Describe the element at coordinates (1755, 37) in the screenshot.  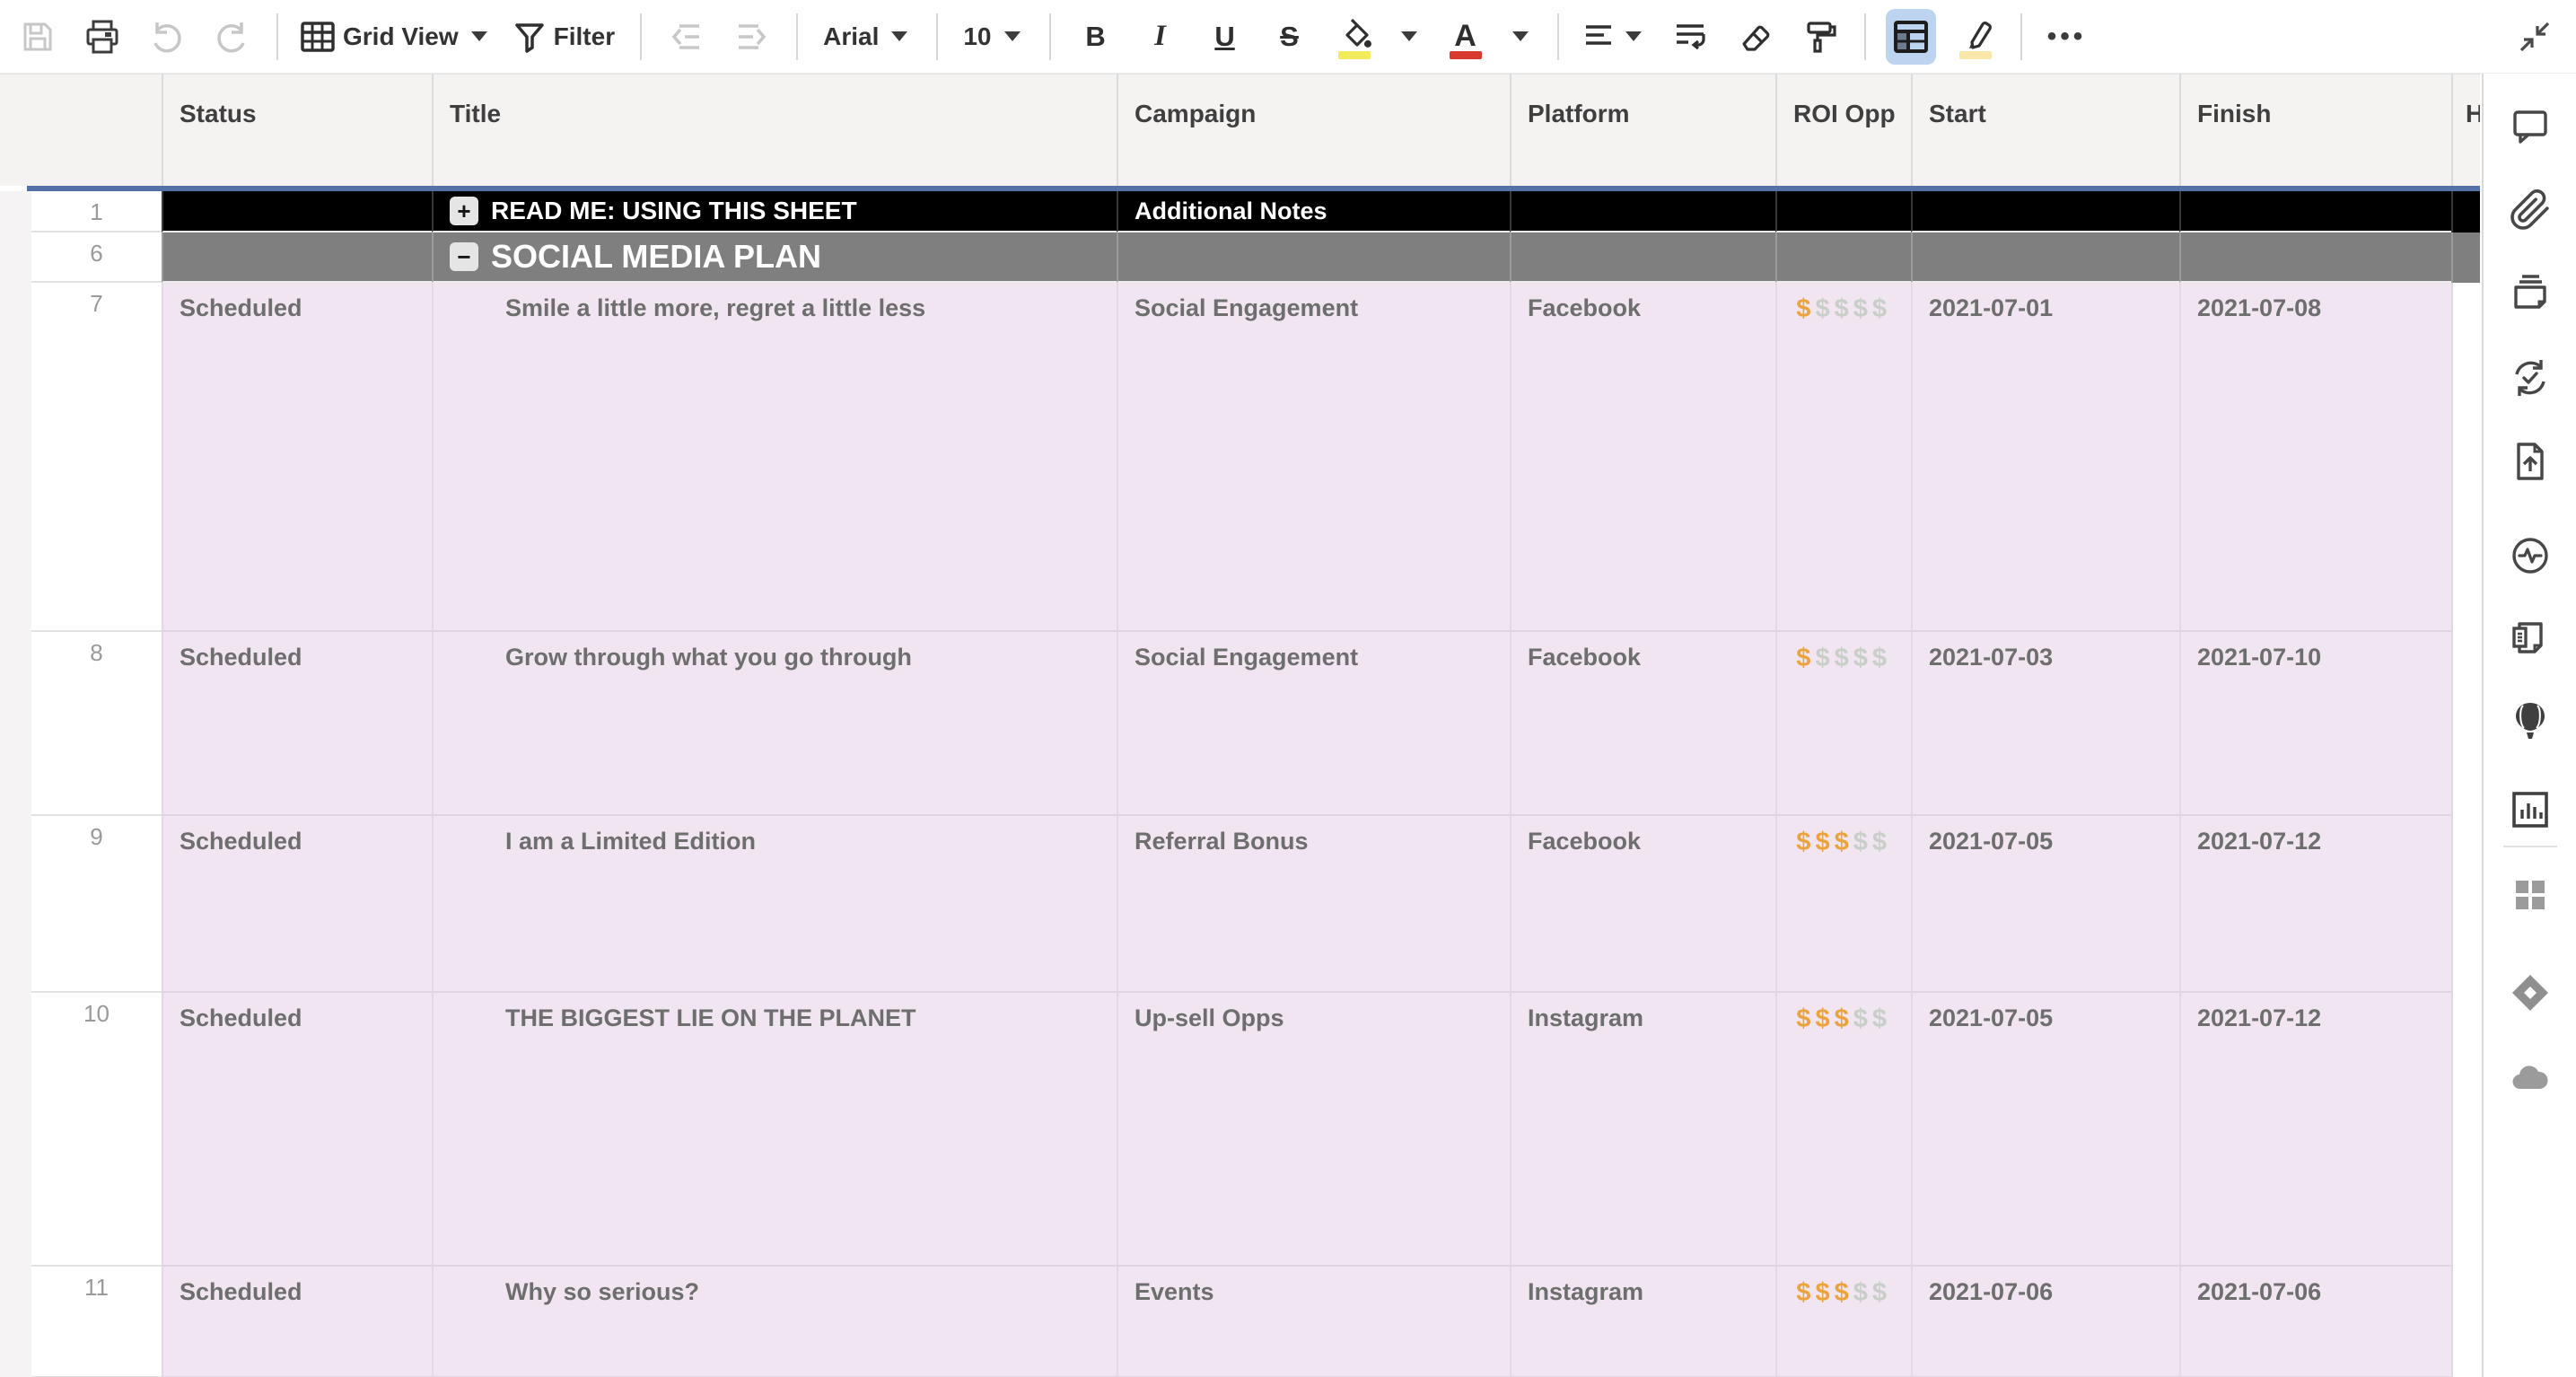
I see `clear-format-button` at that location.